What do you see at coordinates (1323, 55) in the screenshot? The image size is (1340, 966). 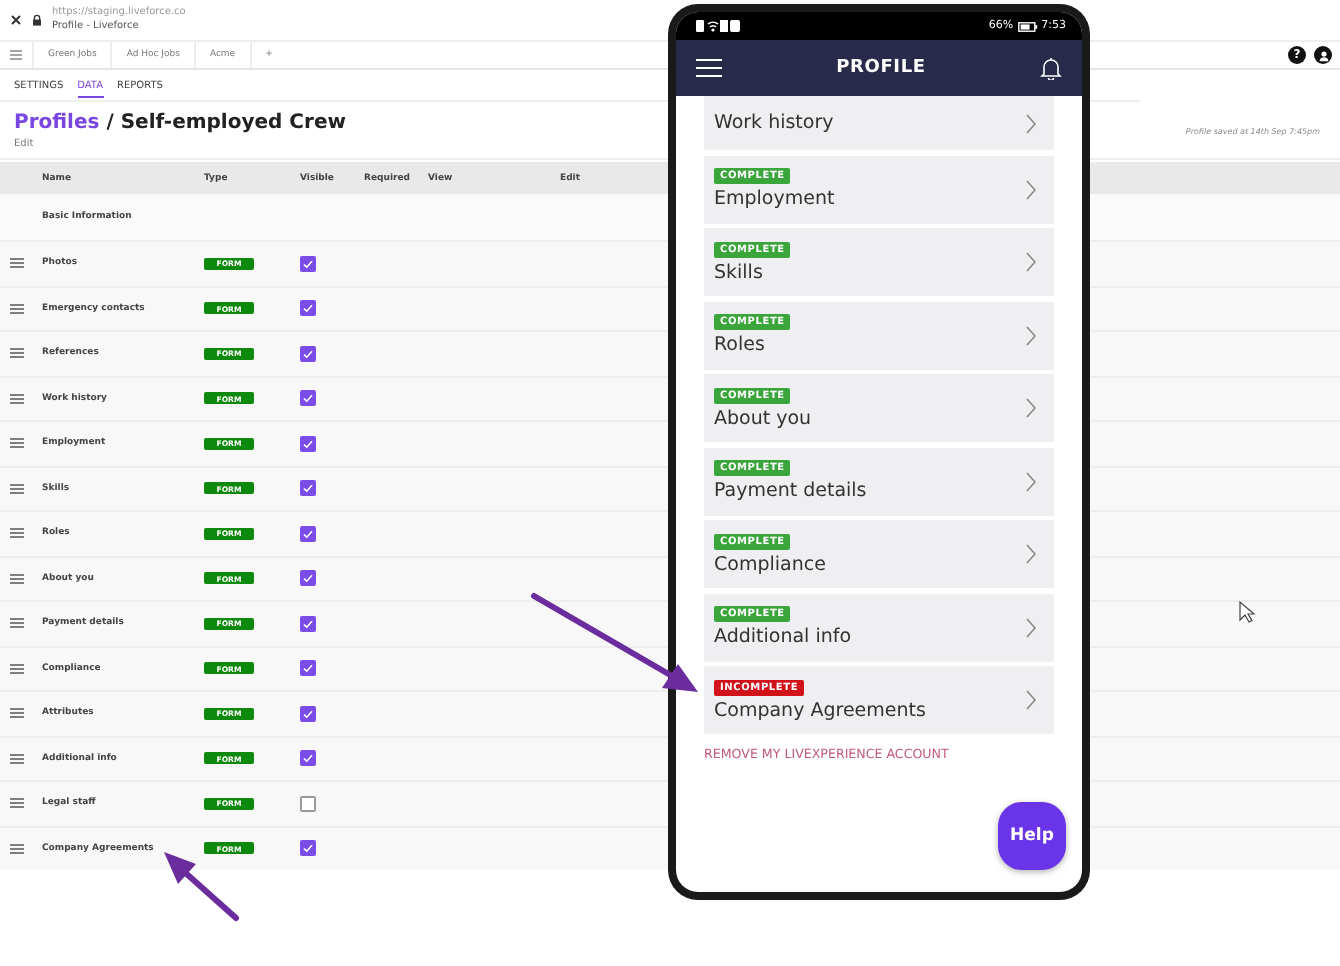 I see `user-icon` at bounding box center [1323, 55].